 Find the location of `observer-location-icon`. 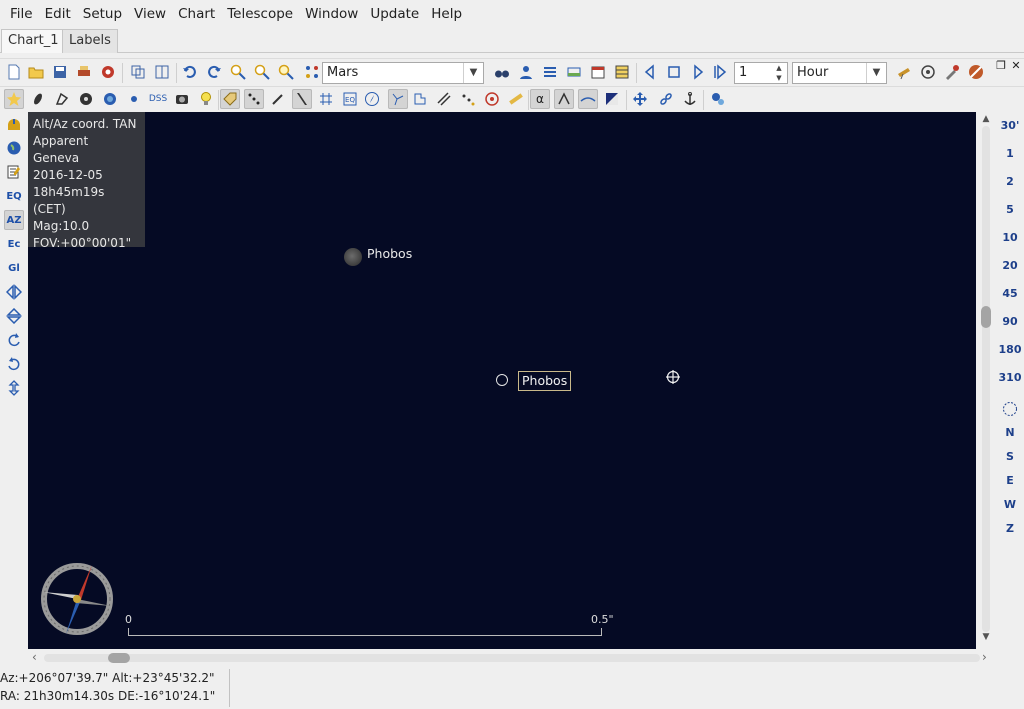

observer-location-icon is located at coordinates (526, 72).